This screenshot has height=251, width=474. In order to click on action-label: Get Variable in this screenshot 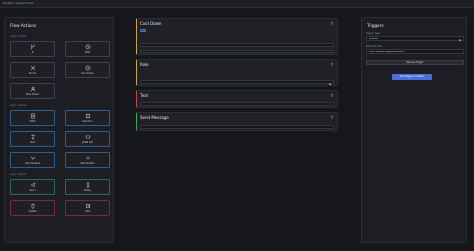, I will do `click(32, 163)`.